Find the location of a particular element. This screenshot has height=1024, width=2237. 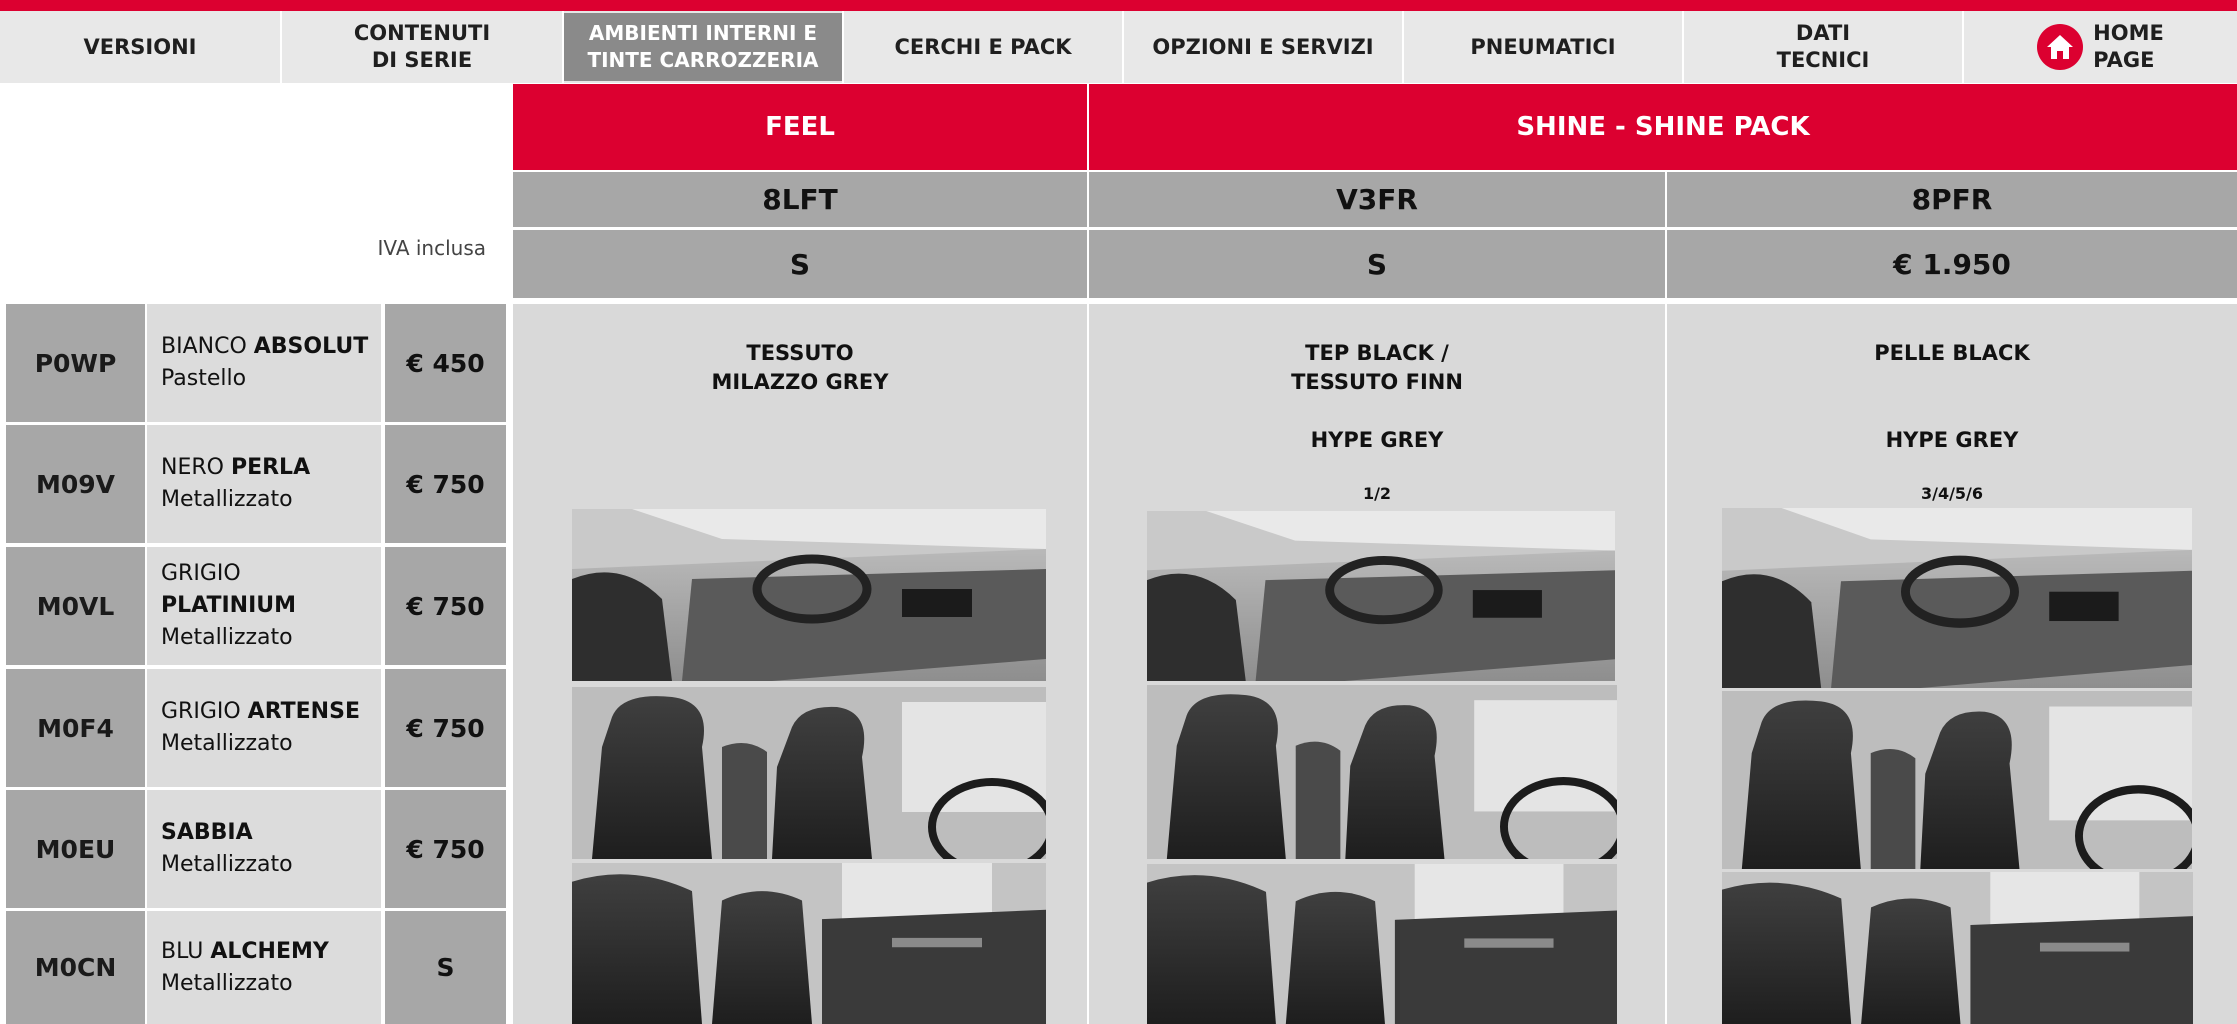

home-icon is located at coordinates (2060, 47).